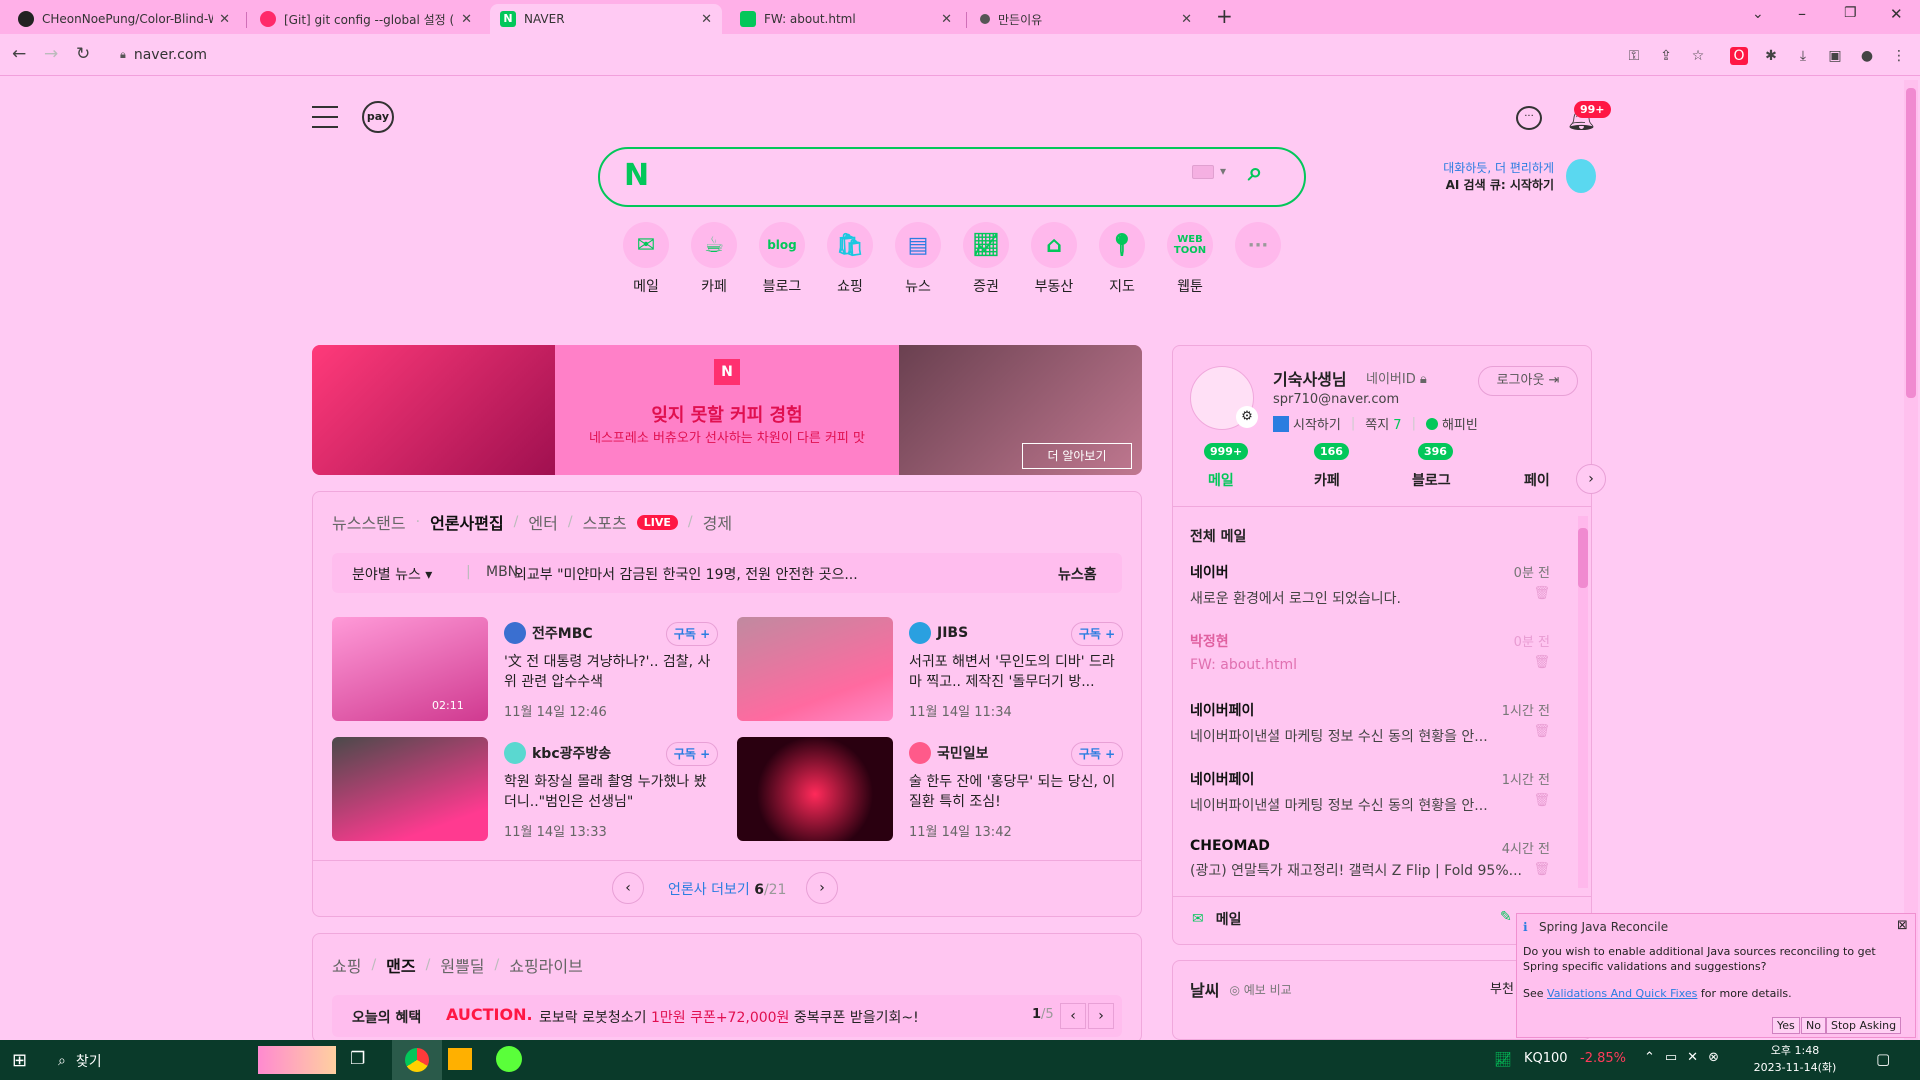 The image size is (1920, 1080). Describe the element at coordinates (369, 522) in the screenshot. I see `tab-newsstand: 뉴스스탠드` at that location.